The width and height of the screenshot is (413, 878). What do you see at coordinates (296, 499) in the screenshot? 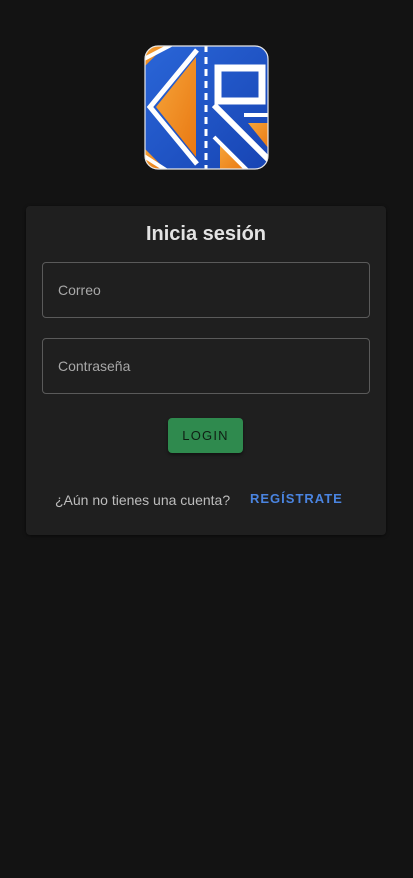
I see `signup-link: REGÍSTRATE` at bounding box center [296, 499].